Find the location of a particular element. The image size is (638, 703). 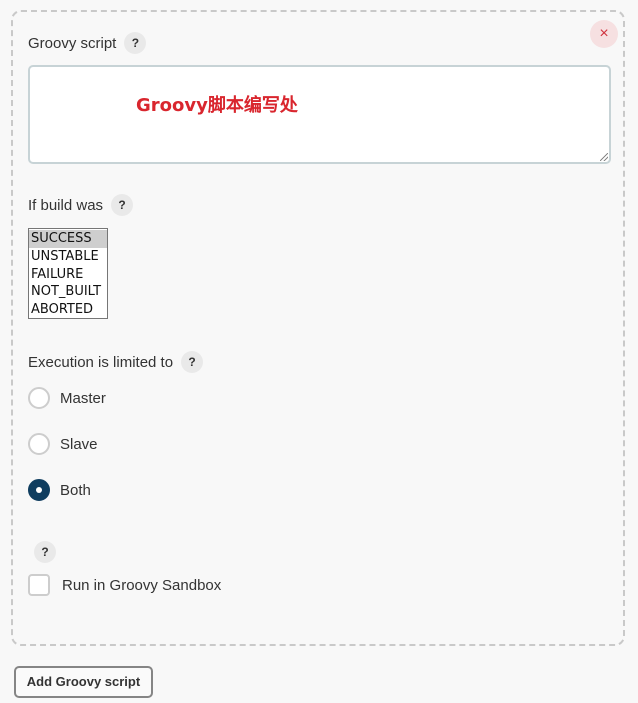

execution-option-slave: Slave is located at coordinates (63, 444).